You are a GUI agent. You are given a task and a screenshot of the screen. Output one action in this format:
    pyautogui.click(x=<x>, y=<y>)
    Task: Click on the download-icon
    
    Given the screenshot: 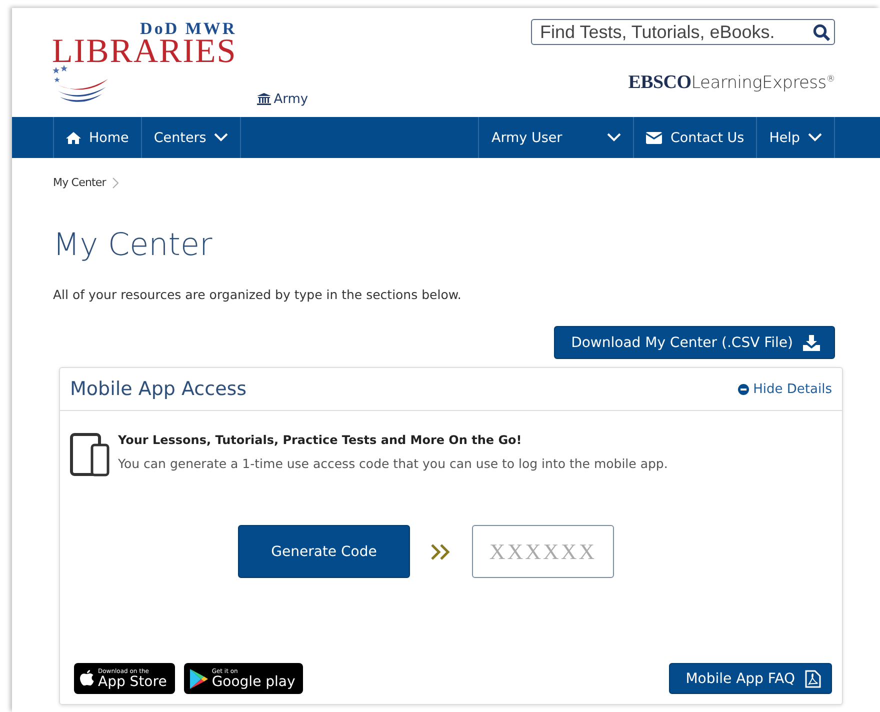 What is the action you would take?
    pyautogui.click(x=811, y=342)
    